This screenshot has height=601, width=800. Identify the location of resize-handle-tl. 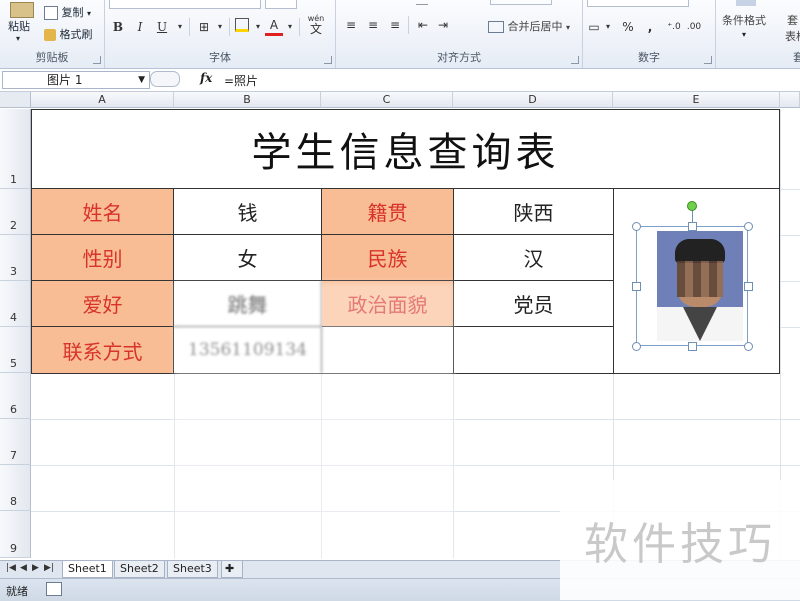
(636, 226).